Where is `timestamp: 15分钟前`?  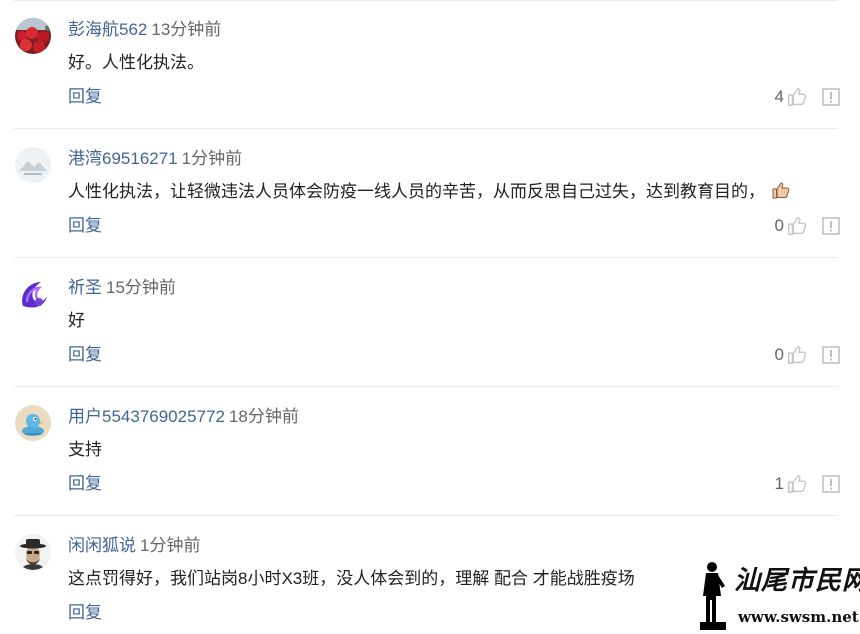 timestamp: 15分钟前 is located at coordinates (141, 287).